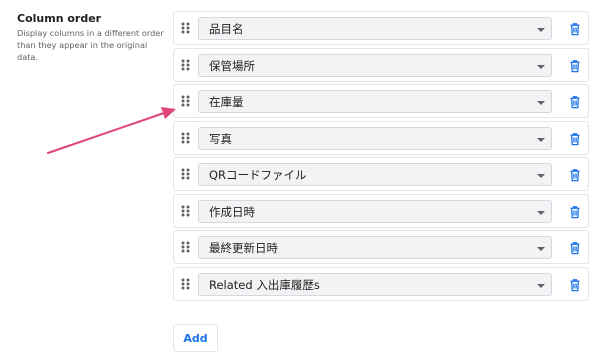 This screenshot has width=600, height=357. Describe the element at coordinates (232, 65) in the screenshot. I see `column-select-value: 保管場所` at that location.